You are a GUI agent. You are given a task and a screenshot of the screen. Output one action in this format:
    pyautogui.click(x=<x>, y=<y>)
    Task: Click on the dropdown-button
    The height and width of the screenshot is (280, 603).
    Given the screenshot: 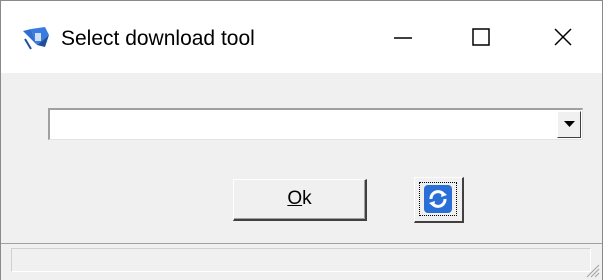 What is the action you would take?
    pyautogui.click(x=569, y=124)
    